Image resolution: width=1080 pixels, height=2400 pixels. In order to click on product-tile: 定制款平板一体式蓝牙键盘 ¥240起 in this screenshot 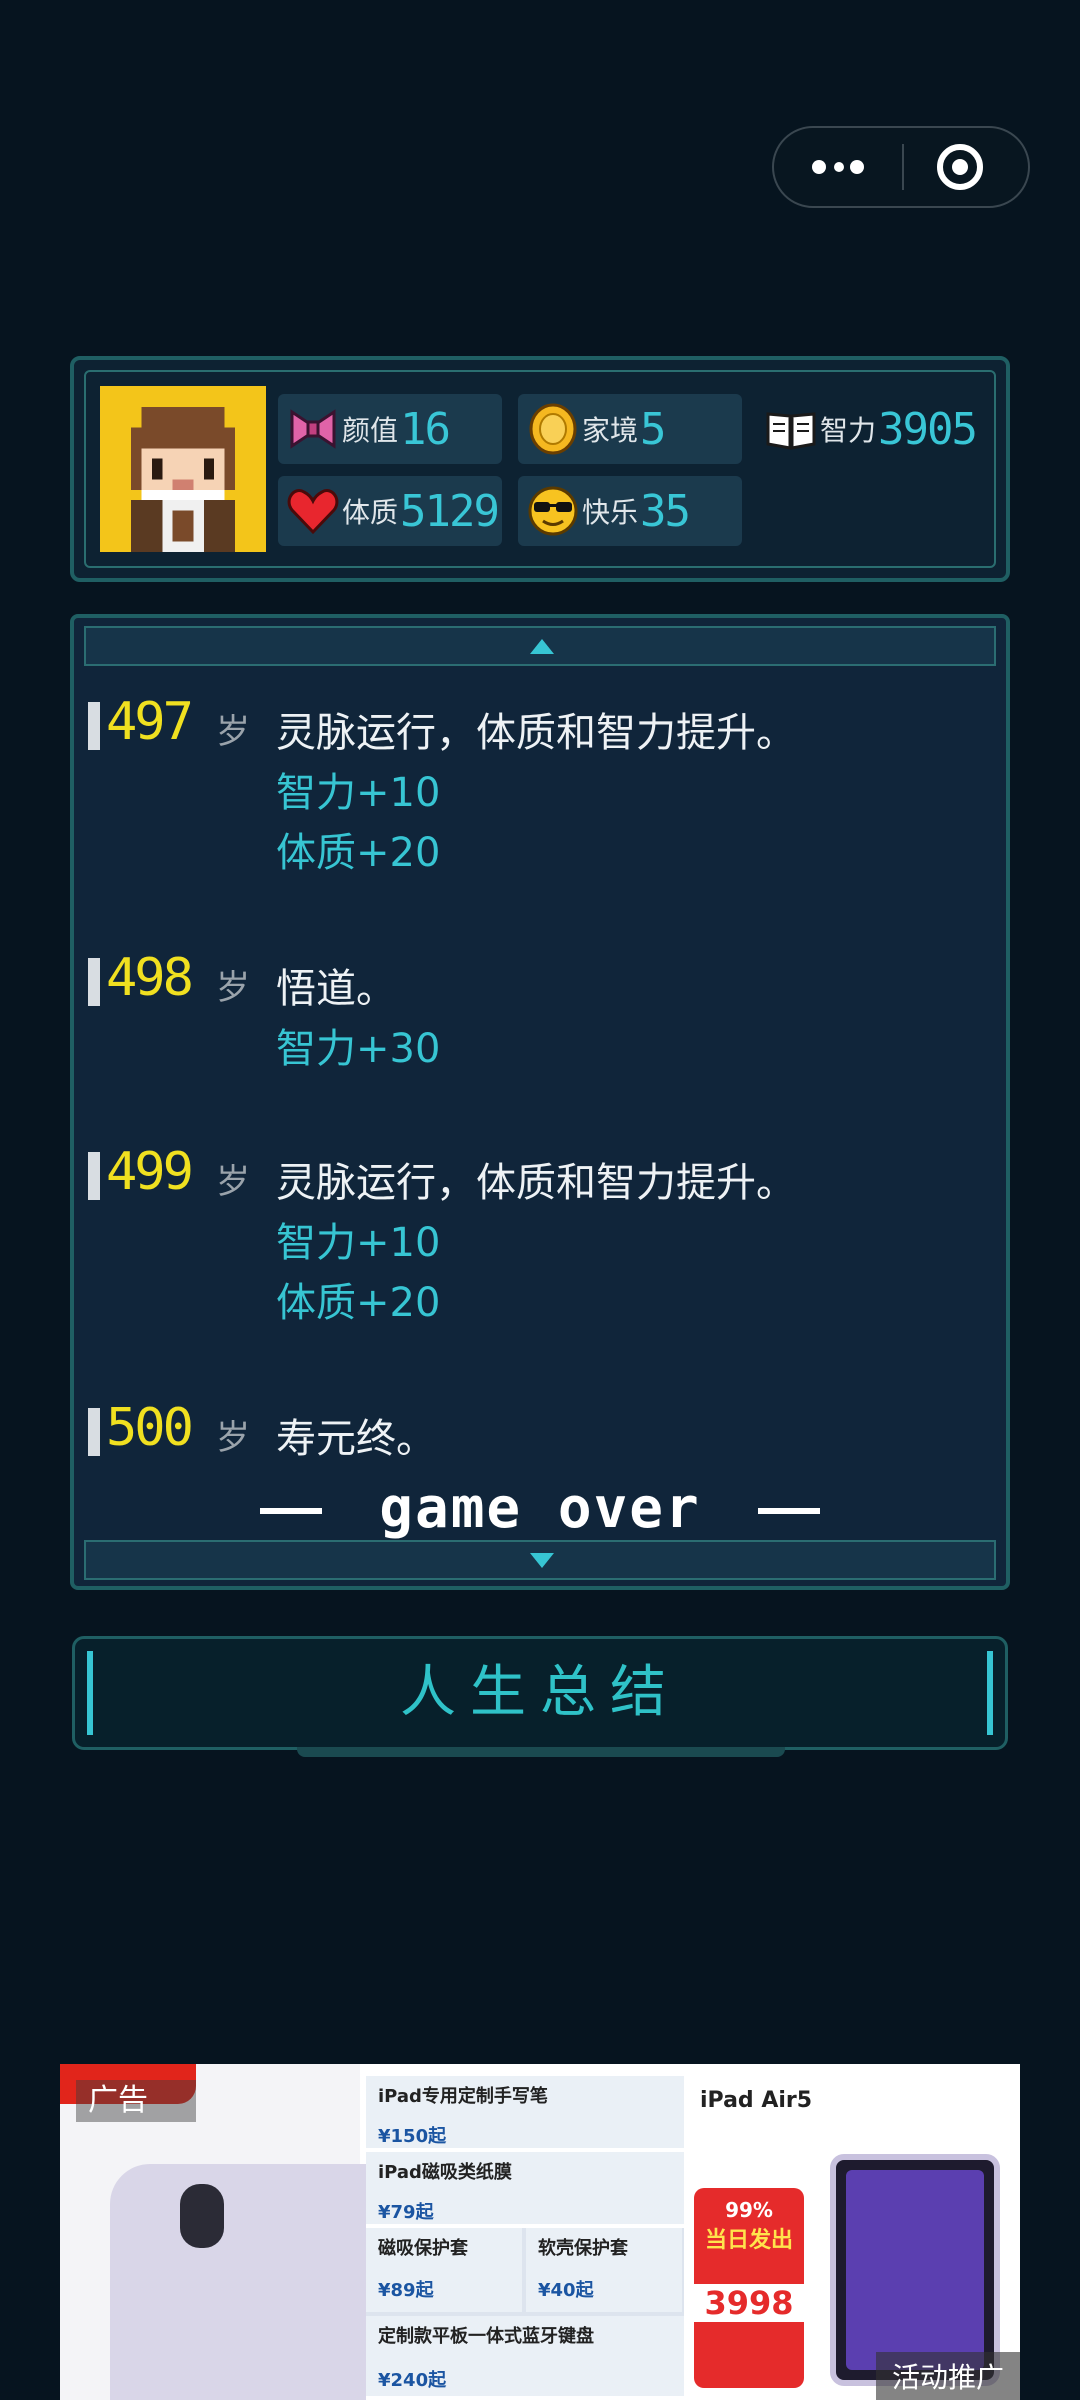, I will do `click(525, 2358)`.